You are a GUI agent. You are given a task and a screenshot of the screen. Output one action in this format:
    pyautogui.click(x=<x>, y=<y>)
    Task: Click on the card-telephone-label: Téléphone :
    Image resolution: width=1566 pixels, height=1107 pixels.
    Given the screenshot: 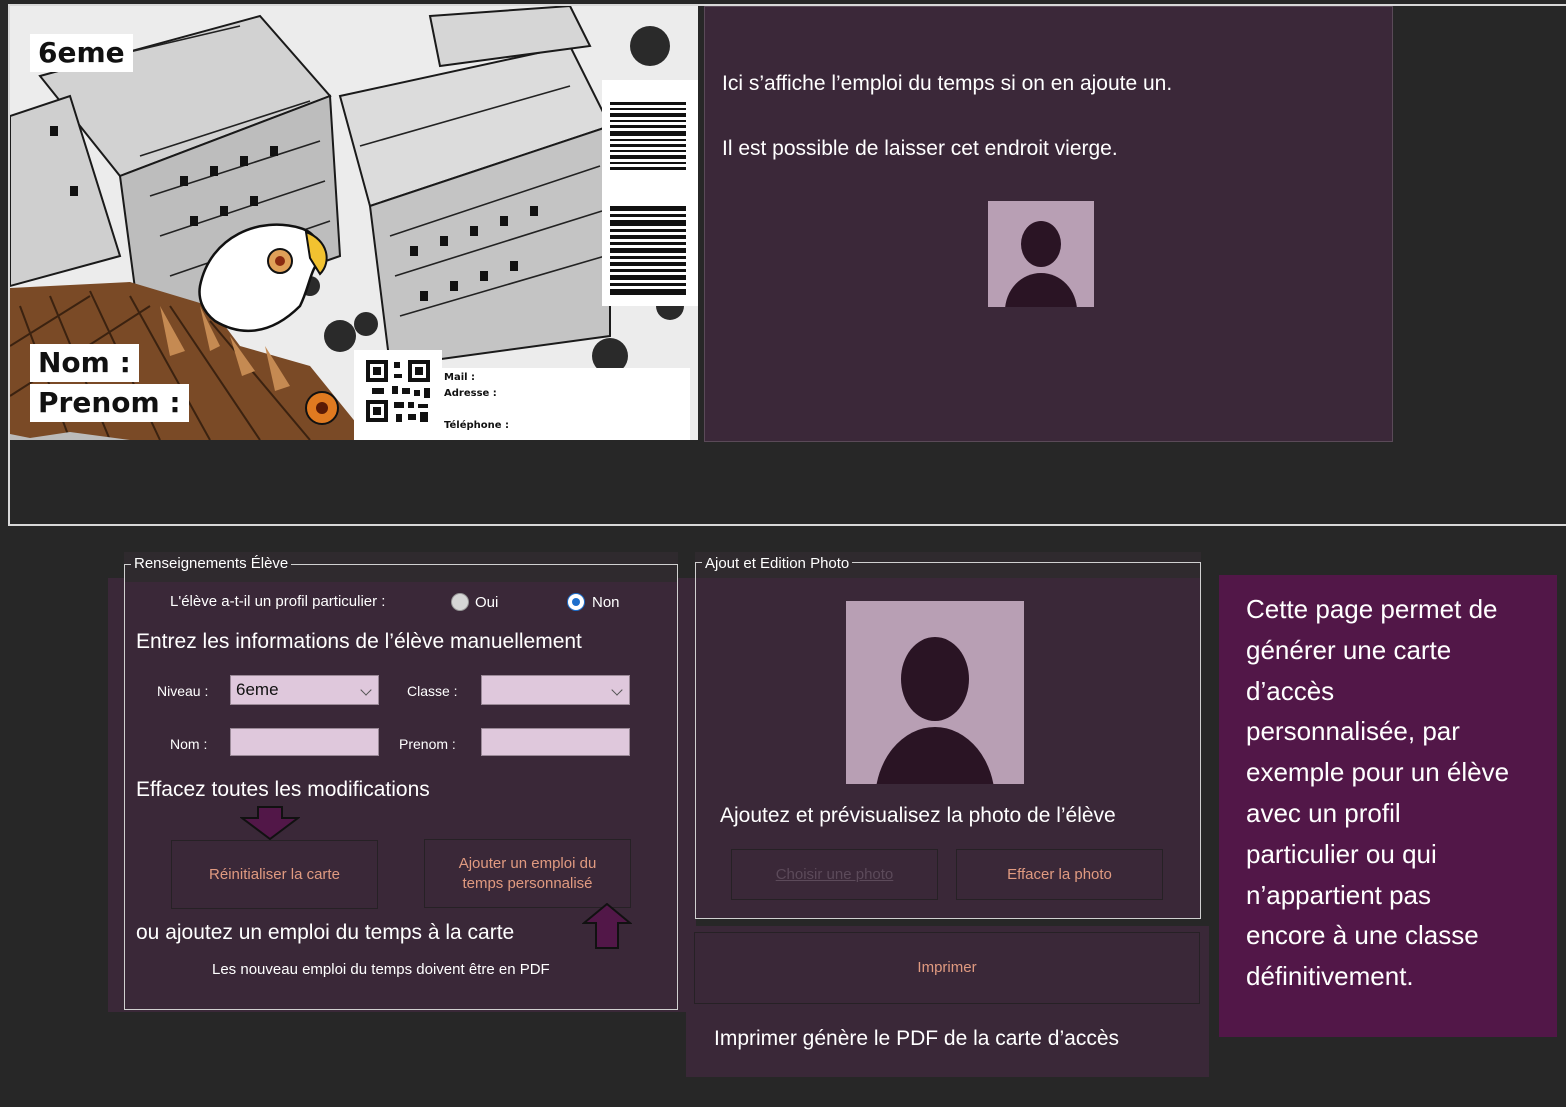 What is the action you would take?
    pyautogui.click(x=477, y=425)
    